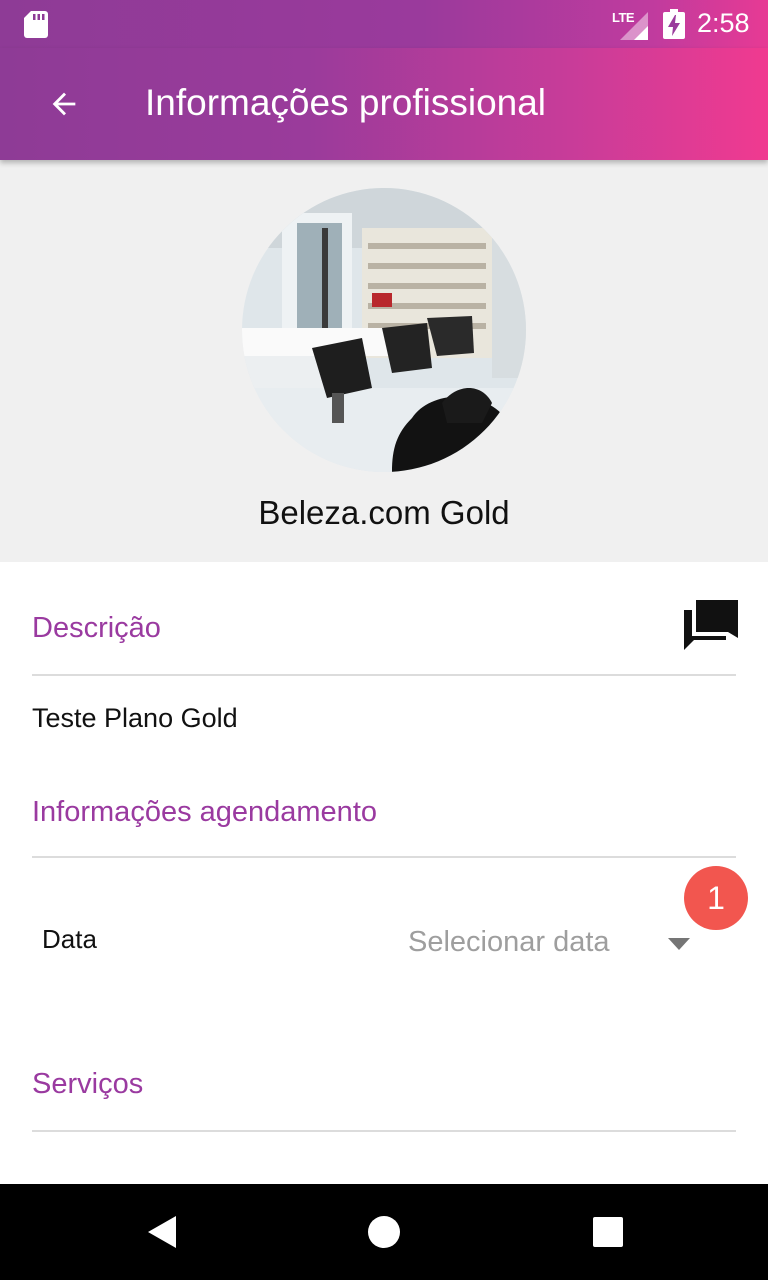 This screenshot has height=1280, width=768. I want to click on nav-back-icon, so click(162, 1232).